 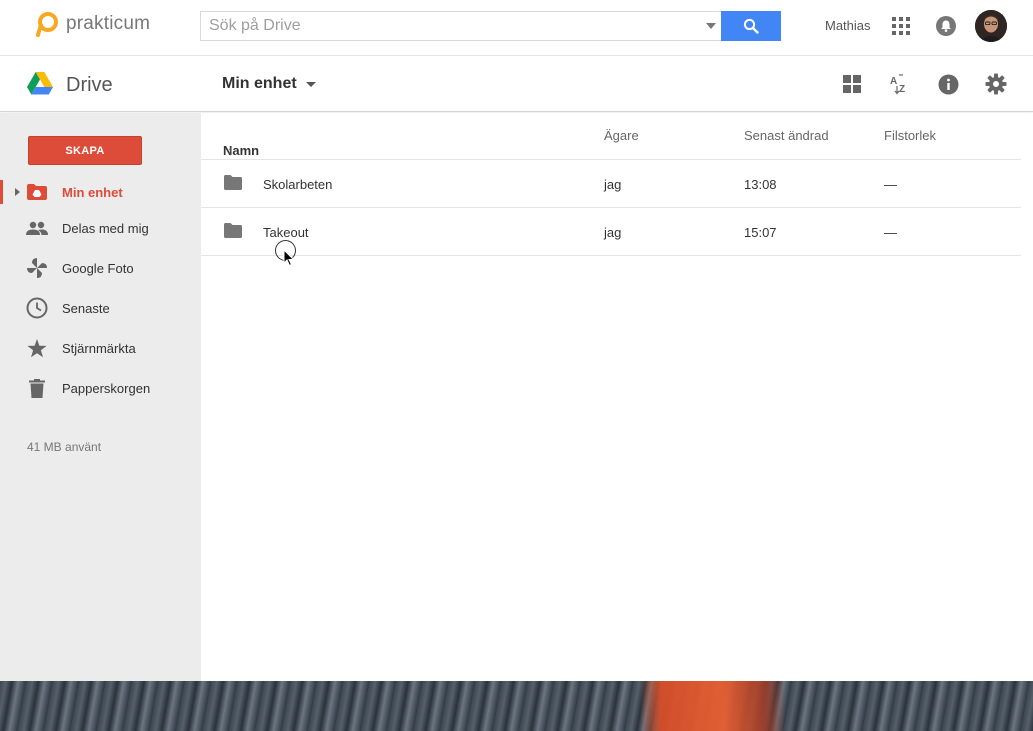 What do you see at coordinates (37, 348) in the screenshot?
I see `star-icon` at bounding box center [37, 348].